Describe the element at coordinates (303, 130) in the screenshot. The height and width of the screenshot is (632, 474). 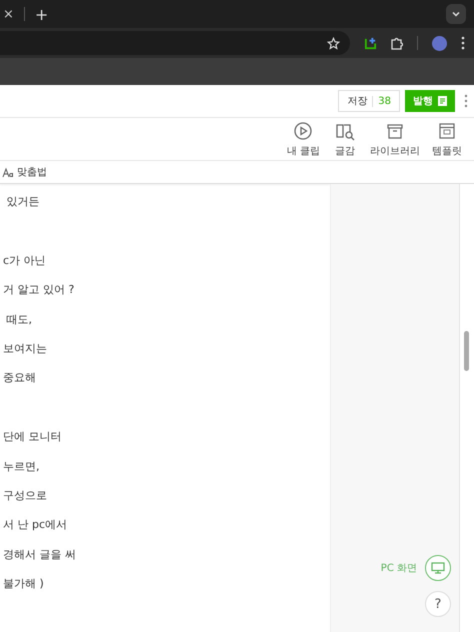
I see `play-circle-icon` at that location.